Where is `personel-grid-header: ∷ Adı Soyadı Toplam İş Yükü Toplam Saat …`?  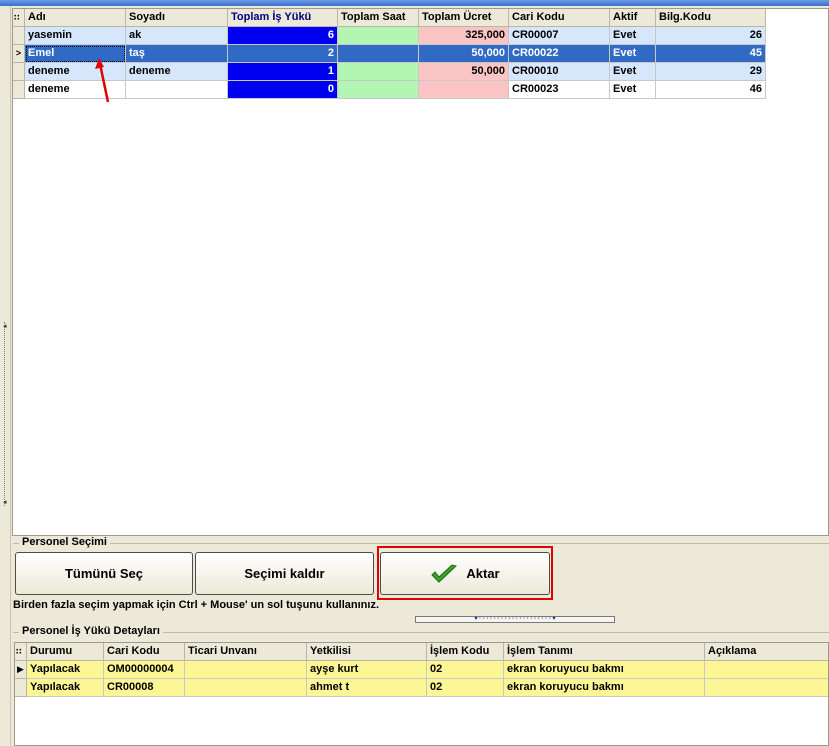
personel-grid-header: ∷ Adı Soyadı Toplam İş Yükü Toplam Saat … is located at coordinates (389, 18).